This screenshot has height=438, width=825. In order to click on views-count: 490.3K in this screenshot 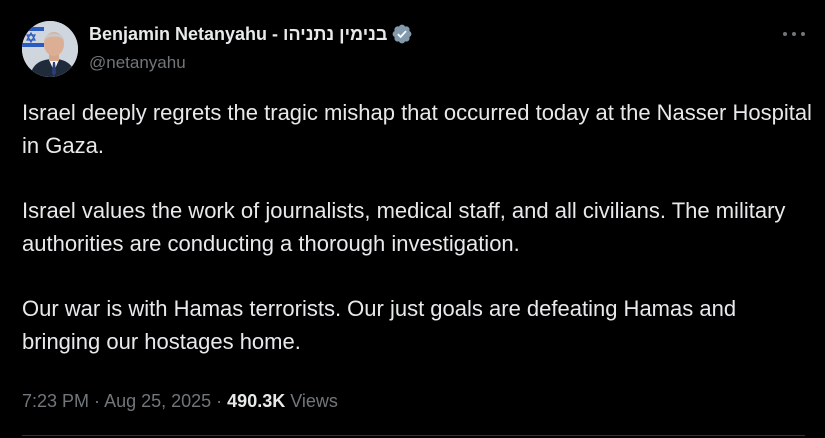, I will do `click(256, 401)`.